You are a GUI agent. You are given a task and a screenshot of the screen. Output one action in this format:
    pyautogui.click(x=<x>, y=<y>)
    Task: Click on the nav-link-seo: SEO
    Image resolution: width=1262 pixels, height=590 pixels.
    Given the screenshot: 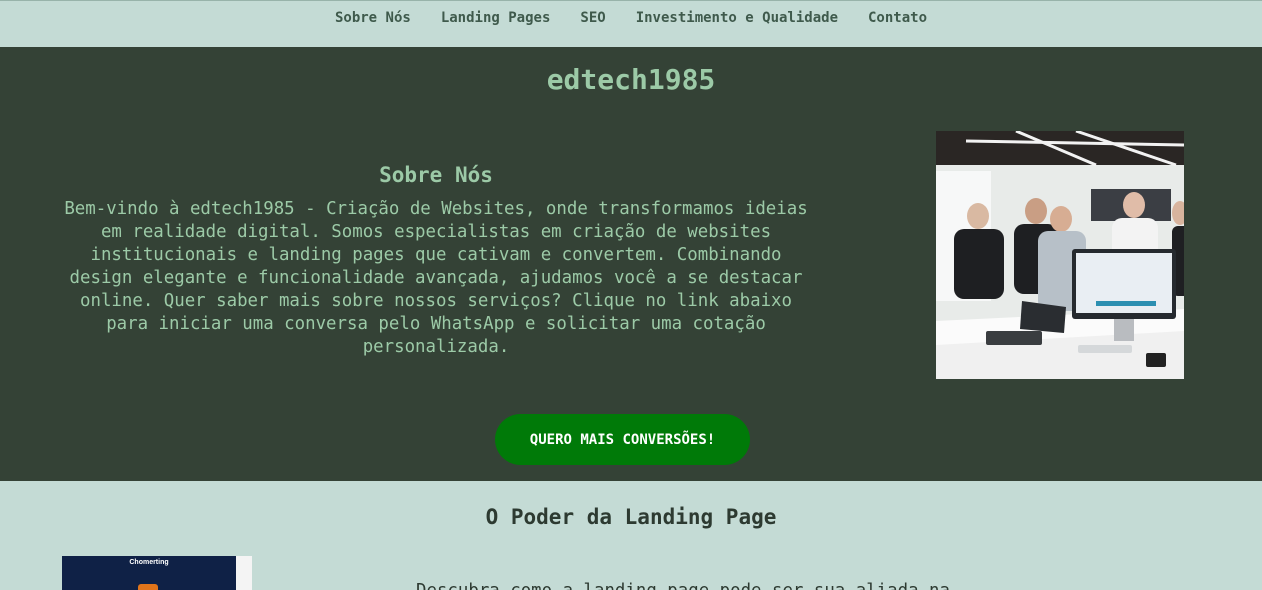 What is the action you would take?
    pyautogui.click(x=592, y=18)
    